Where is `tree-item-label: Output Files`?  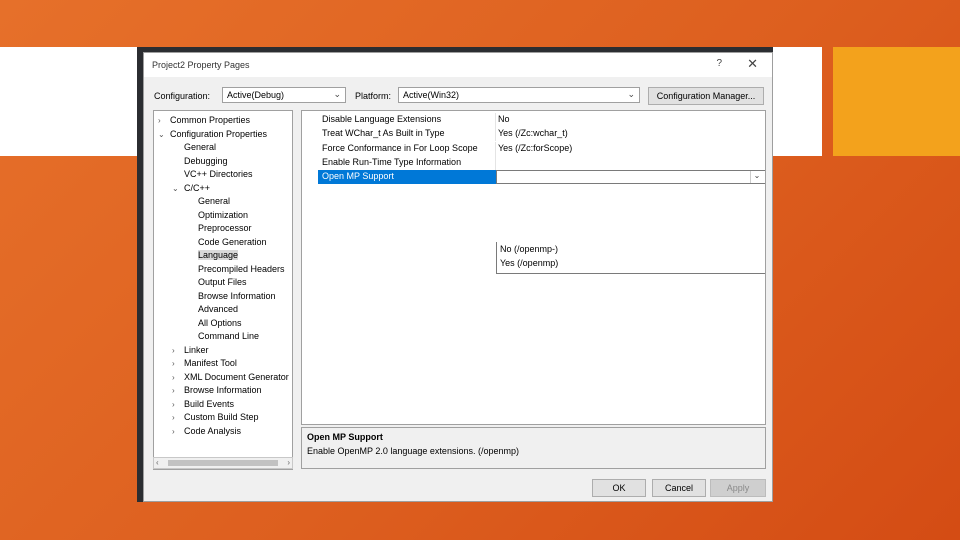
tree-item-label: Output Files is located at coordinates (222, 282).